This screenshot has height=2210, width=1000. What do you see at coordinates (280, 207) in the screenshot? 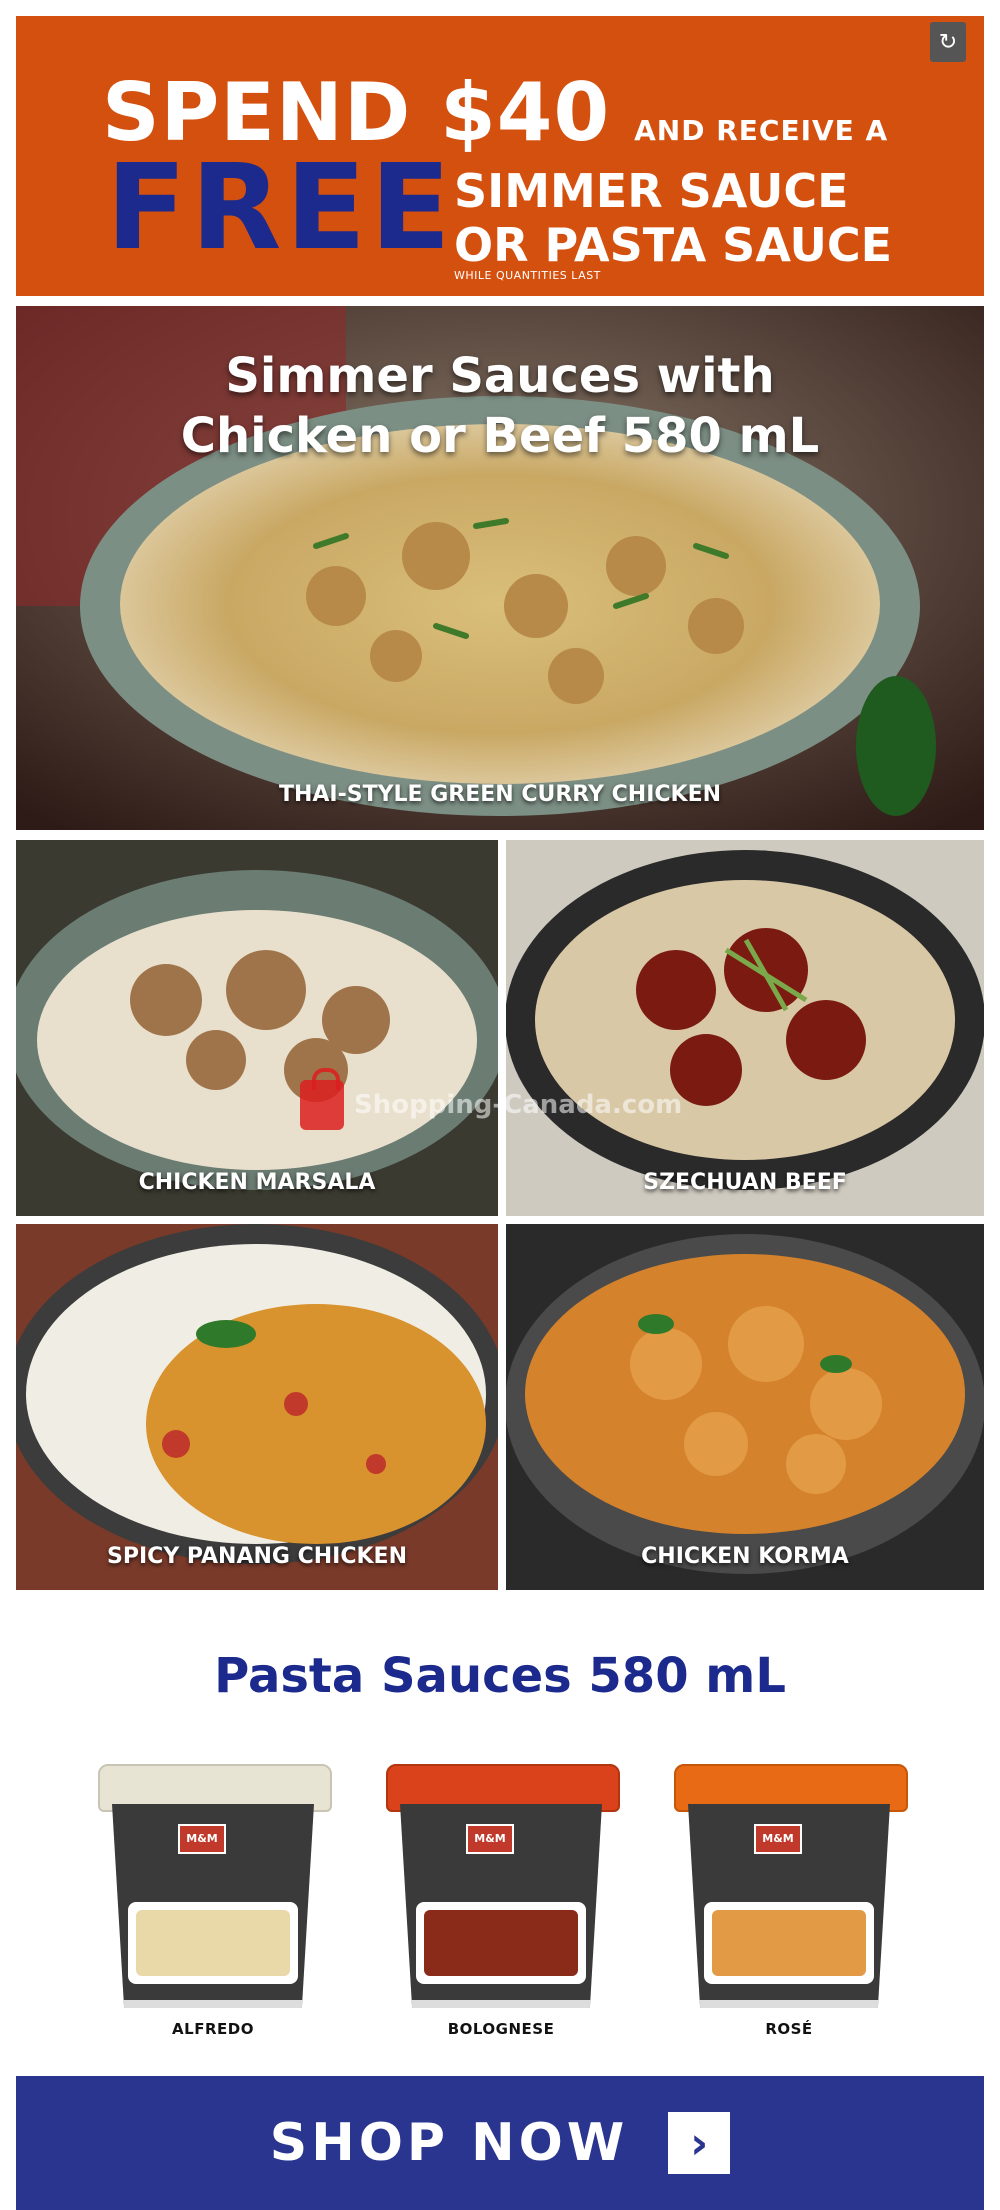
I see `free-text: FREE` at bounding box center [280, 207].